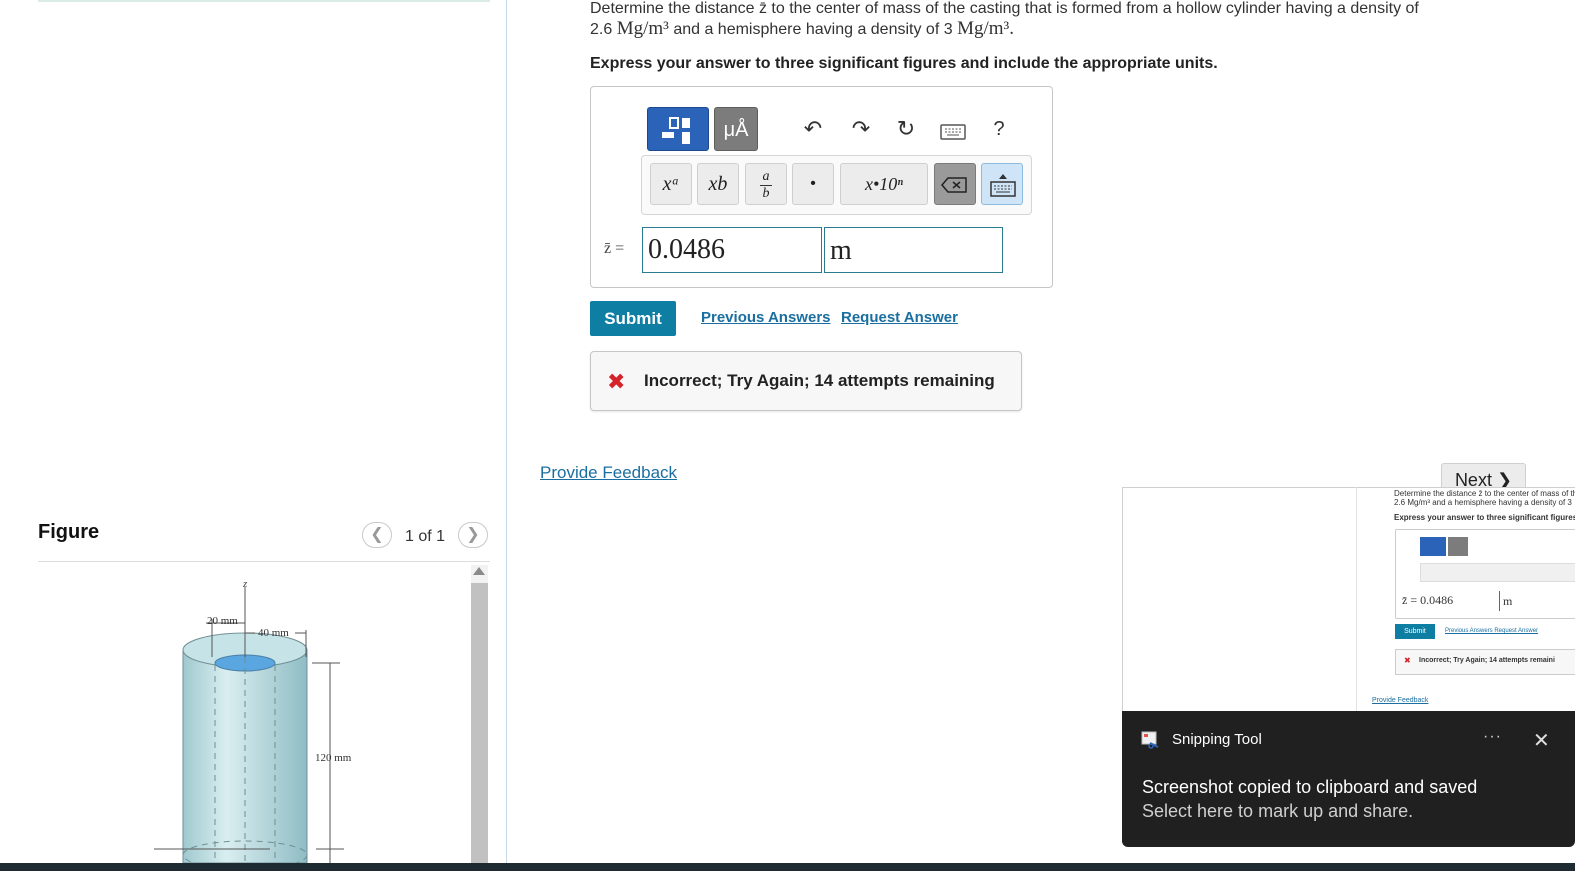  I want to click on answer-unit-input: m, so click(913, 250).